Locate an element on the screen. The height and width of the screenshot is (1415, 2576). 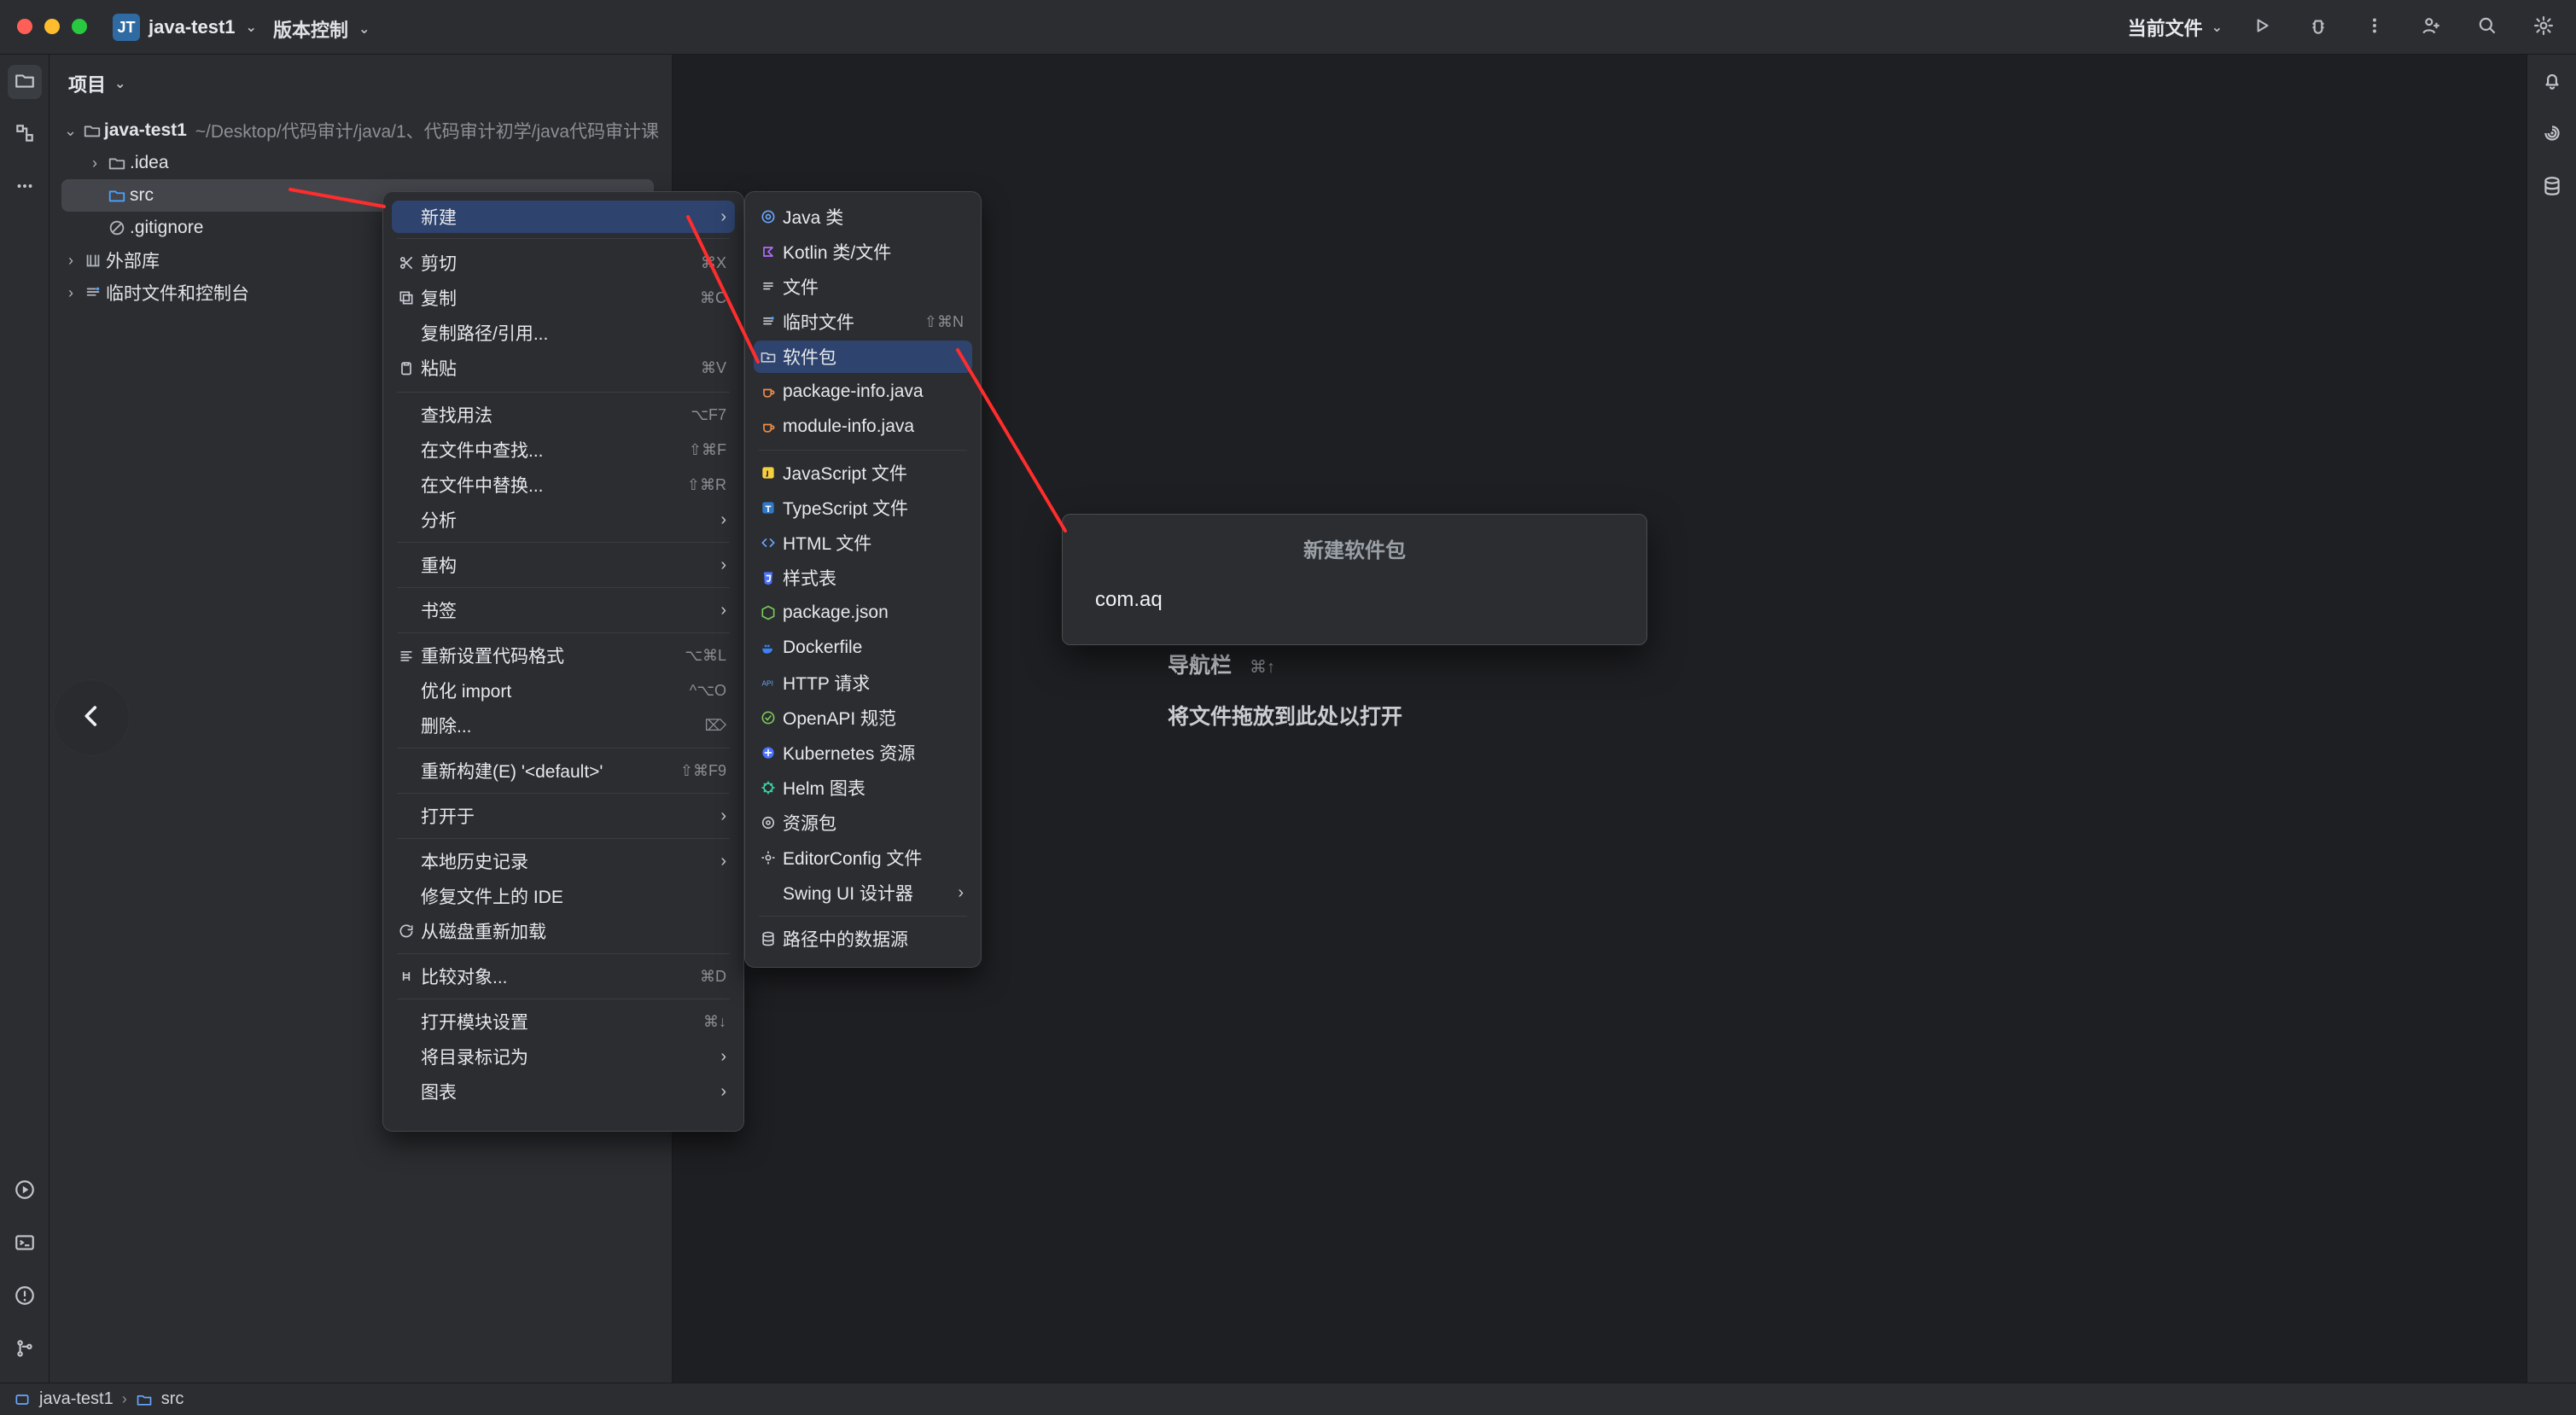
search-button is located at coordinates (2487, 27).